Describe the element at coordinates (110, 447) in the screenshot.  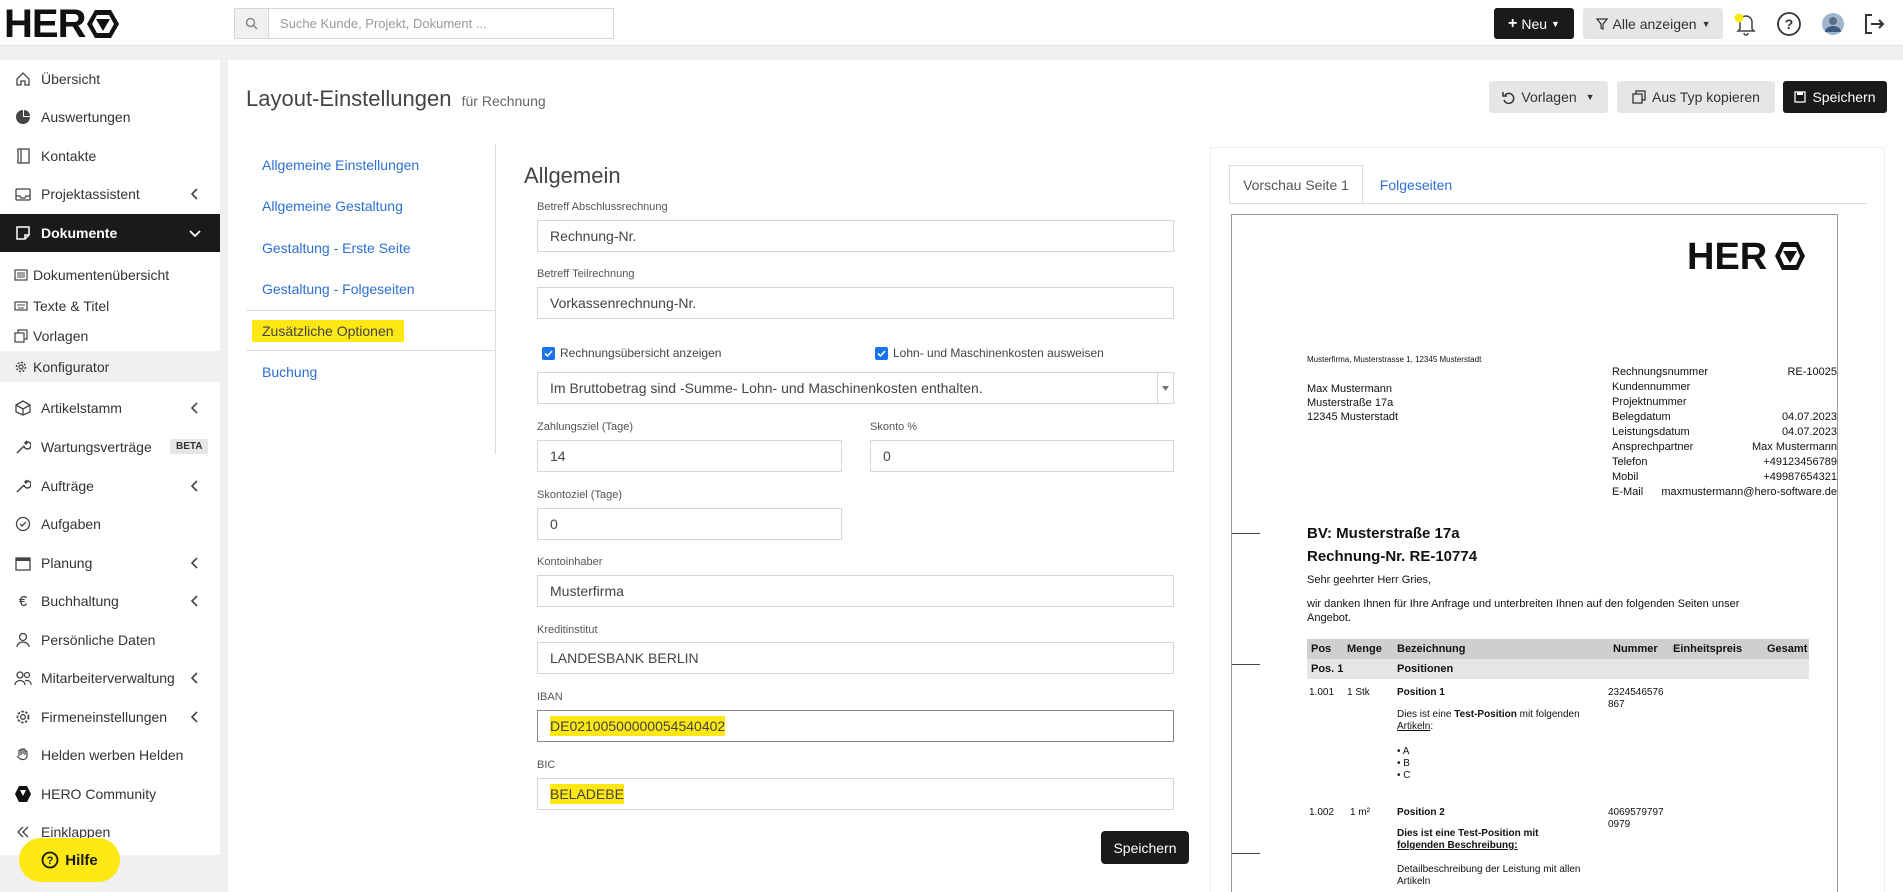
I see `sidebar-item-wartungsvertraege: Wartungsverträge BETA` at that location.